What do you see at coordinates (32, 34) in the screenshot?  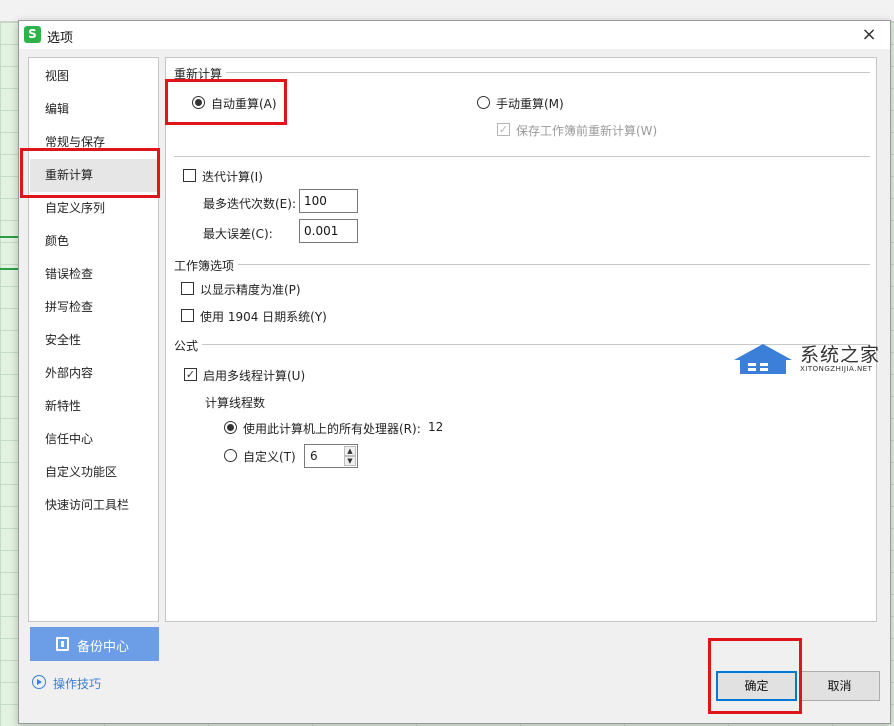 I see `app-logo-icon: S` at bounding box center [32, 34].